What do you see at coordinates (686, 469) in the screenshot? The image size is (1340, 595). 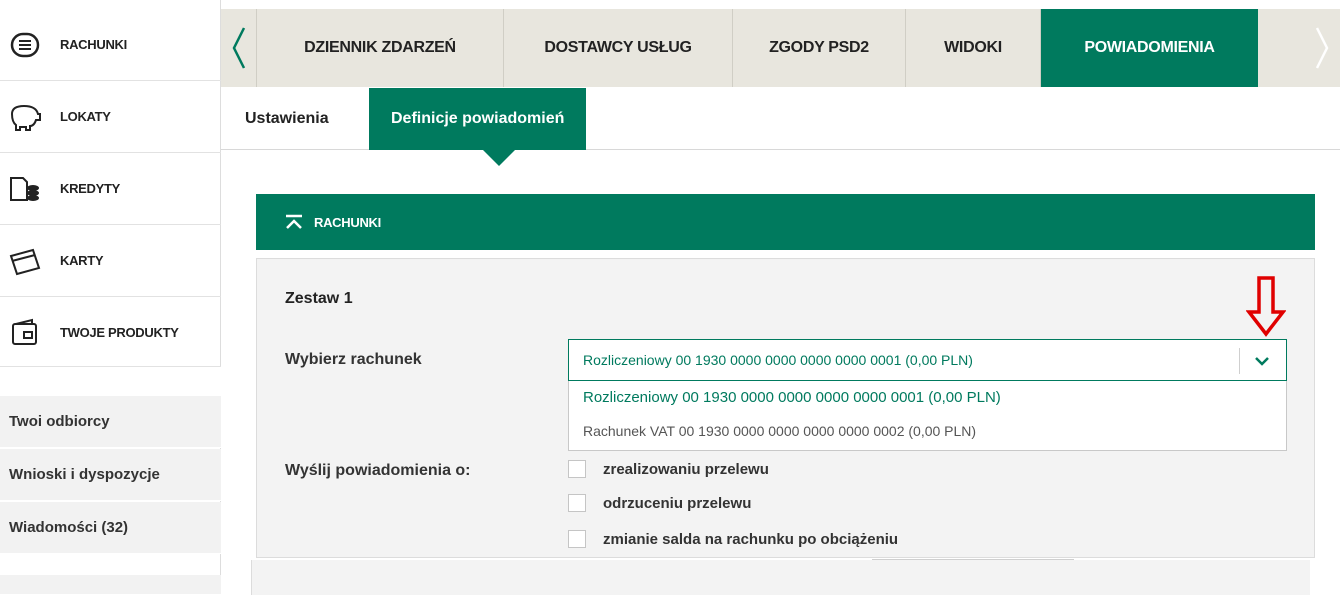 I see `checkbox-label: zrealizowaniu przelewu` at bounding box center [686, 469].